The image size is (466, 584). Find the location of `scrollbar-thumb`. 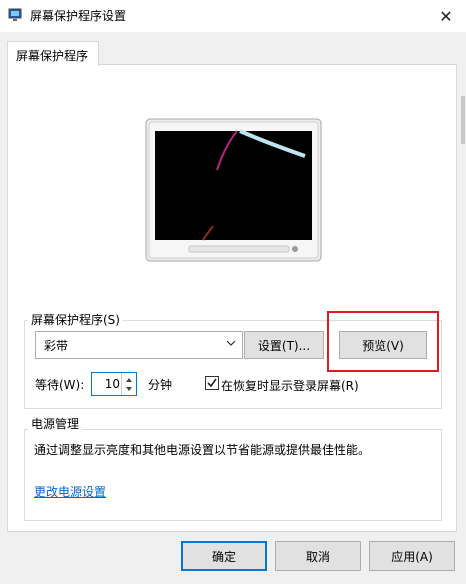

scrollbar-thumb is located at coordinates (463, 120).